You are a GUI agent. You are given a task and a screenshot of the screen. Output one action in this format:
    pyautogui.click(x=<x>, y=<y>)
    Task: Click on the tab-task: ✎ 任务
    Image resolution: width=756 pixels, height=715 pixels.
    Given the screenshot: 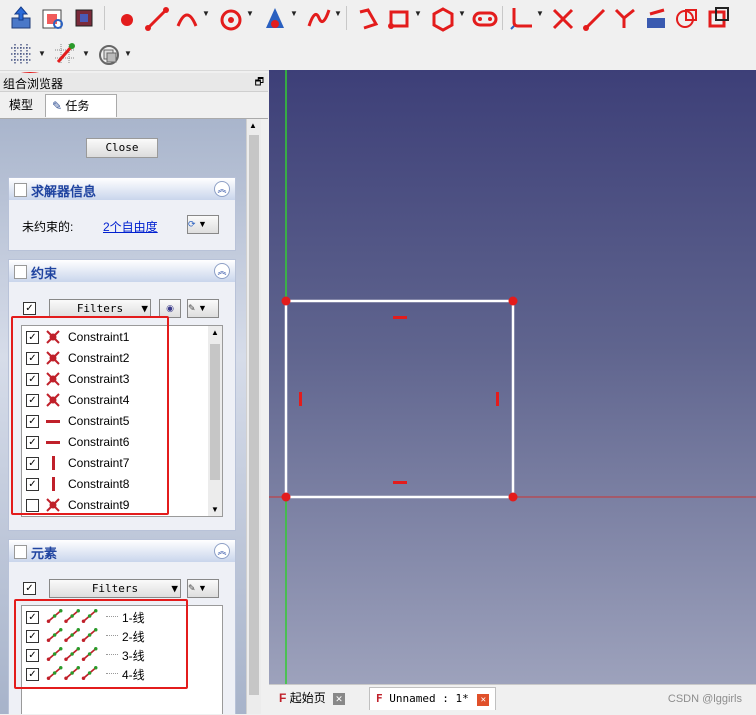 What is the action you would take?
    pyautogui.click(x=81, y=105)
    